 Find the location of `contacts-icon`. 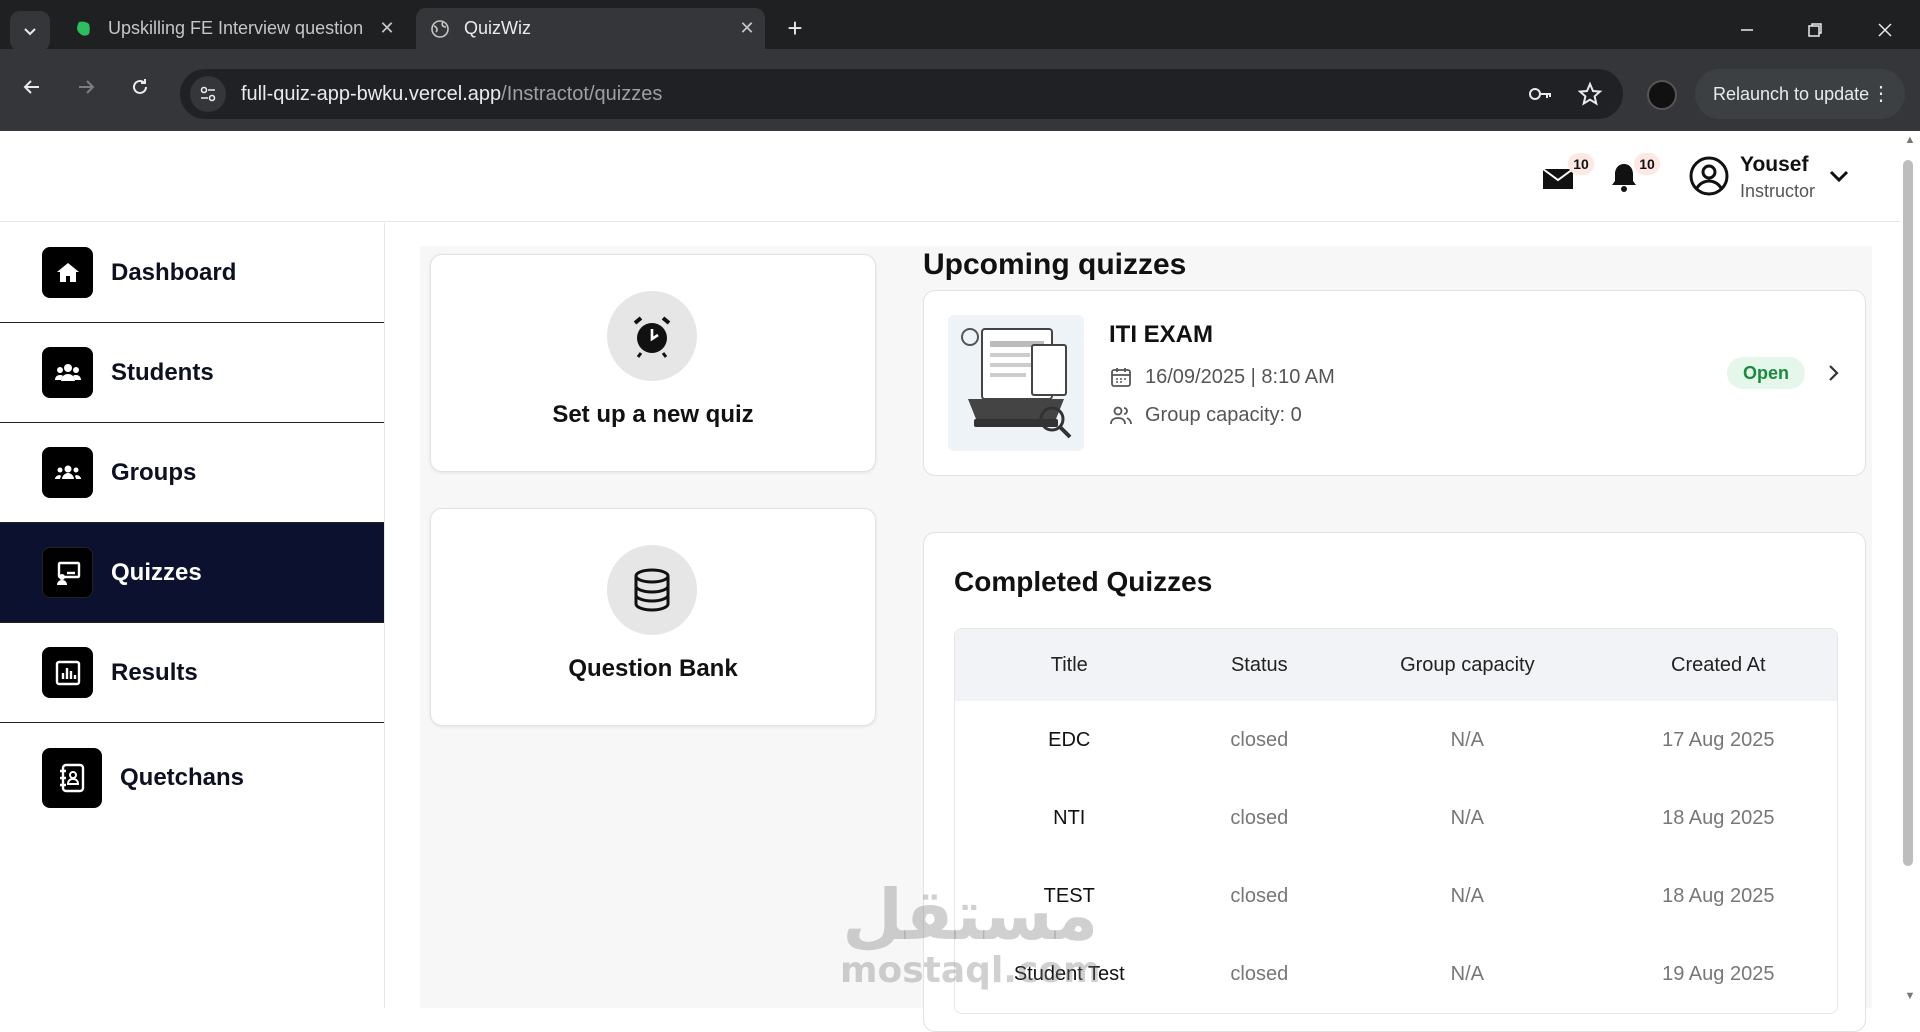

contacts-icon is located at coordinates (72, 778).